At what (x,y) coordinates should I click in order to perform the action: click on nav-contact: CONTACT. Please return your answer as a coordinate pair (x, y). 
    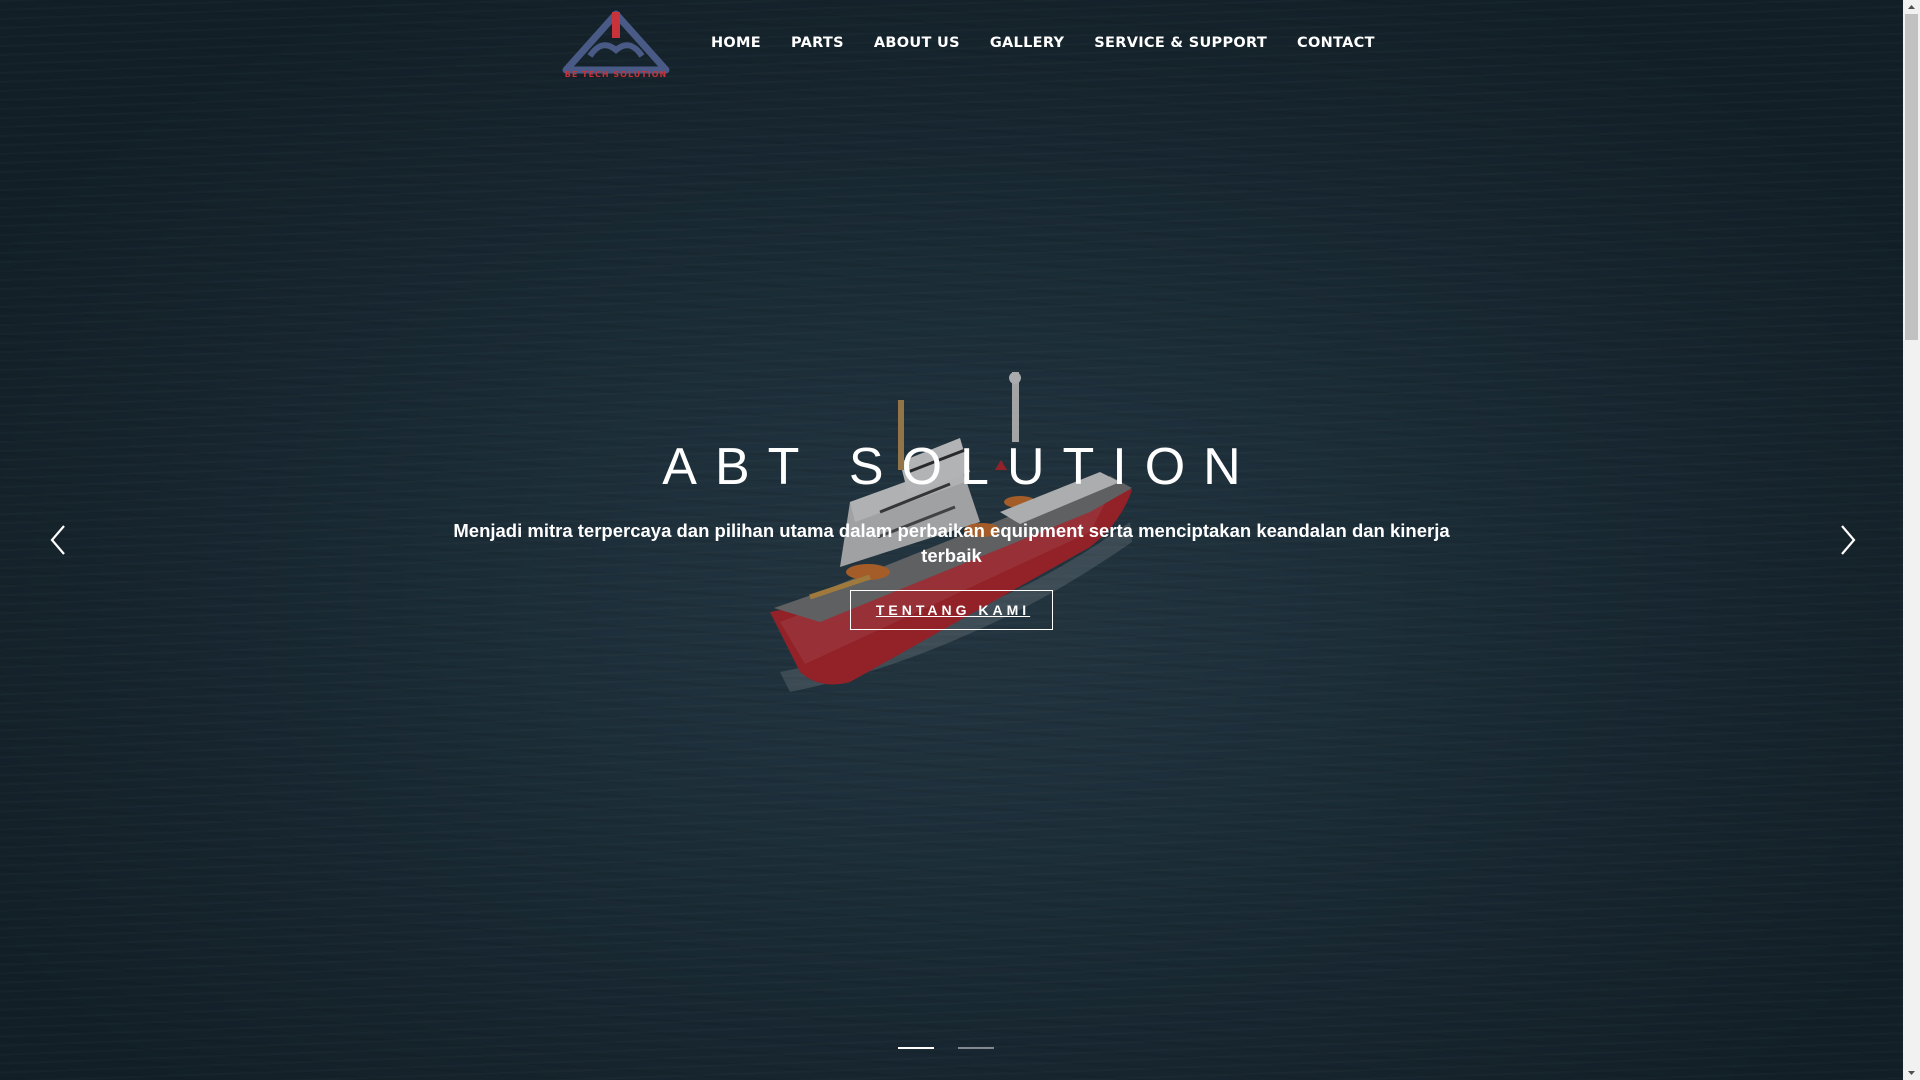
    Looking at the image, I should click on (1336, 43).